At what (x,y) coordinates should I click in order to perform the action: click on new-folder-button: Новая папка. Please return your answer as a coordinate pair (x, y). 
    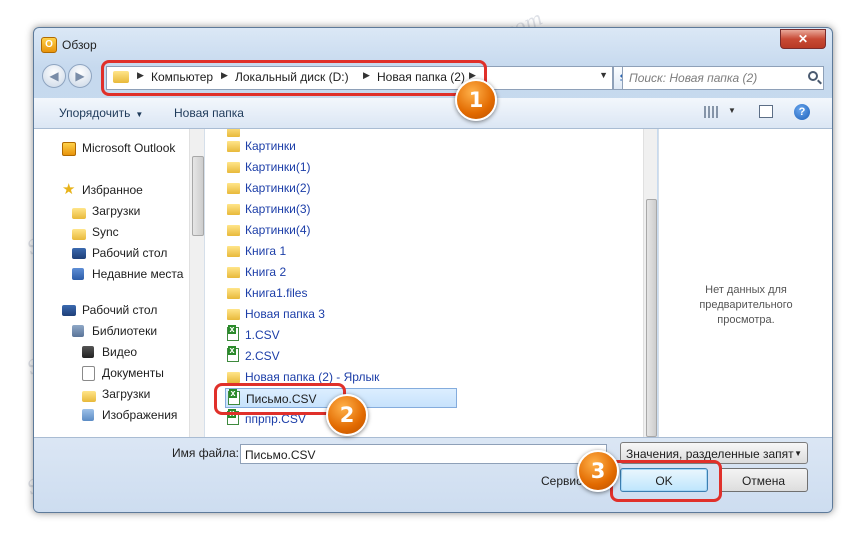
    Looking at the image, I should click on (209, 113).